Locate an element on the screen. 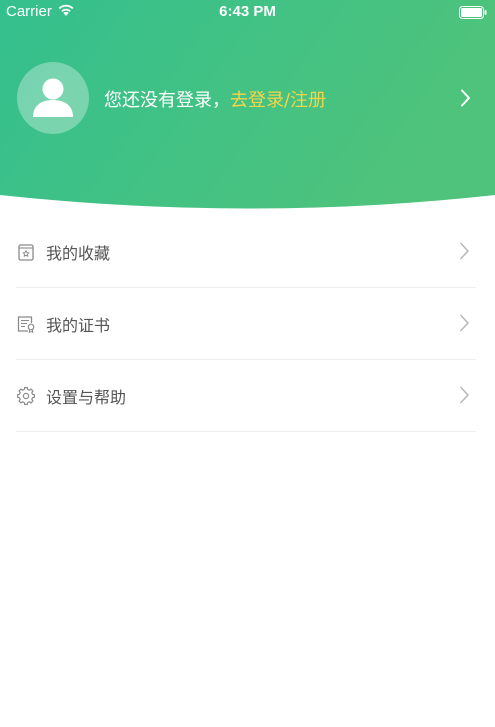 This screenshot has height=727, width=495. menu-item-settings-help: 设置与帮助 is located at coordinates (246, 396).